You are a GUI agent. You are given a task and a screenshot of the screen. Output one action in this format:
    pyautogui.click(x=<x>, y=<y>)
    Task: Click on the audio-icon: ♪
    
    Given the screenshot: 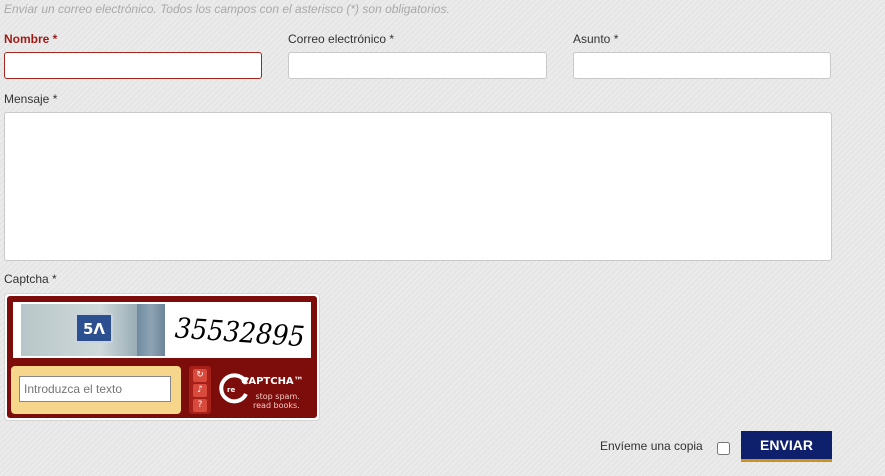 What is the action you would take?
    pyautogui.click(x=200, y=390)
    